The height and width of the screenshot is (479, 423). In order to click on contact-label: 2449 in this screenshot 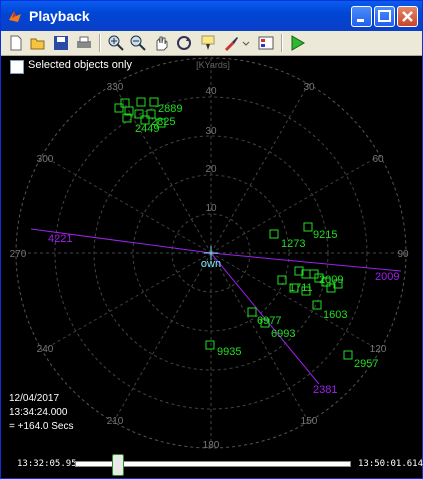, I will do `click(147, 129)`.